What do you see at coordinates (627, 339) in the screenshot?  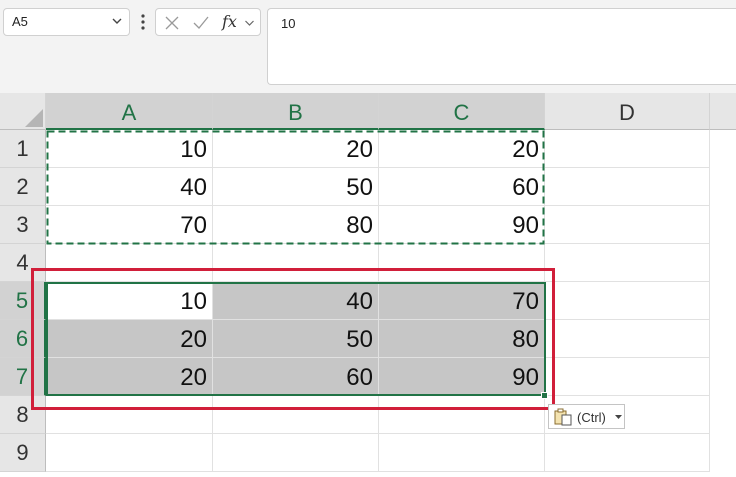 I see `cell-d6` at bounding box center [627, 339].